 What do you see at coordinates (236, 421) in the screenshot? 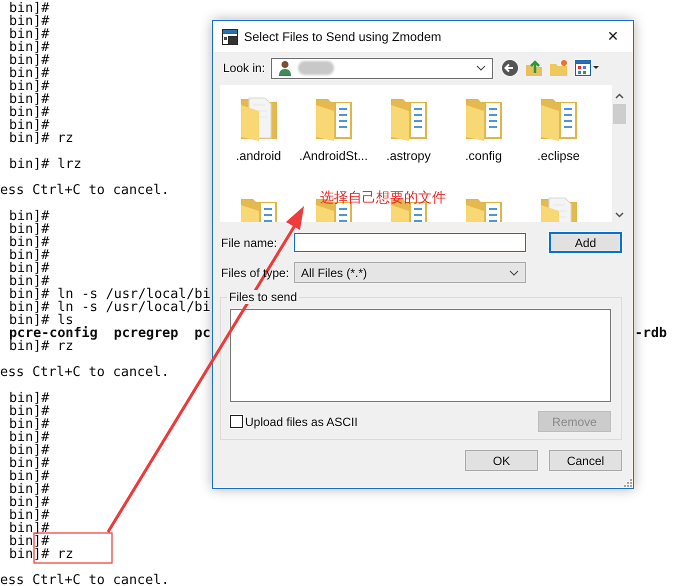
I see `checkbox` at bounding box center [236, 421].